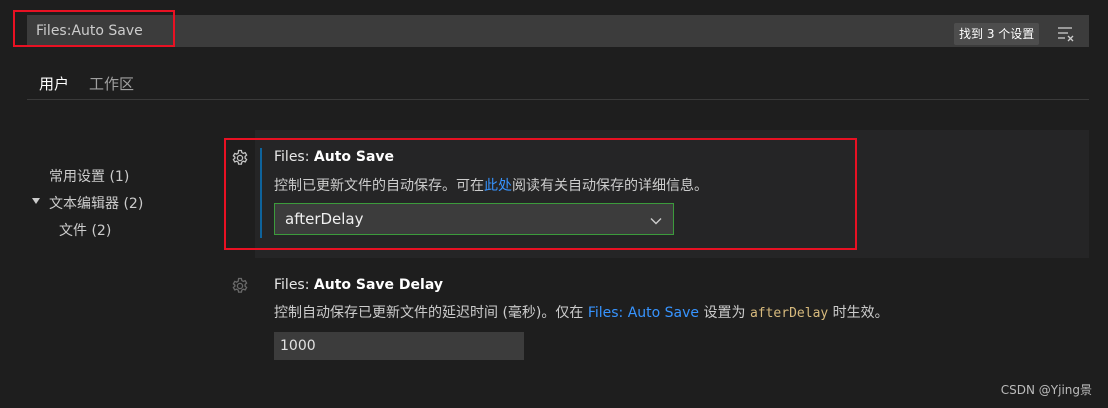 The width and height of the screenshot is (1108, 408). What do you see at coordinates (558, 99) in the screenshot?
I see `tabs-divider` at bounding box center [558, 99].